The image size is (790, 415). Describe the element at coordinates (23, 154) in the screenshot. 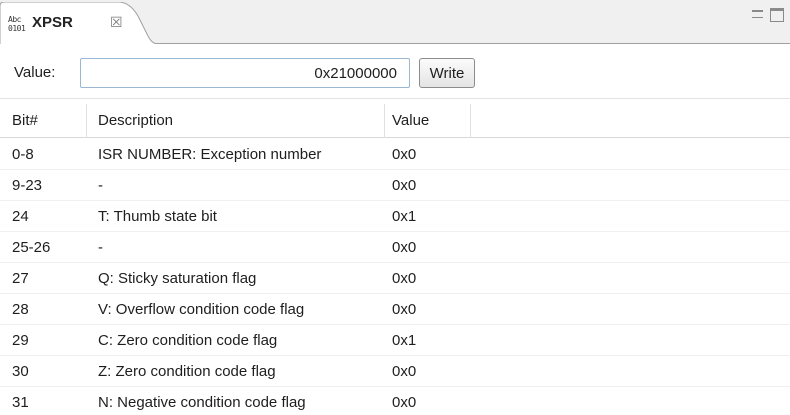

I see `bit-cell: 0-8` at that location.